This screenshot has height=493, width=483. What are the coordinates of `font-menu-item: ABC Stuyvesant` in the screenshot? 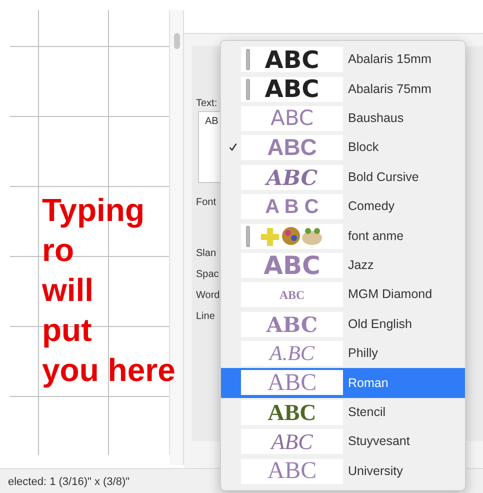 It's located at (343, 441).